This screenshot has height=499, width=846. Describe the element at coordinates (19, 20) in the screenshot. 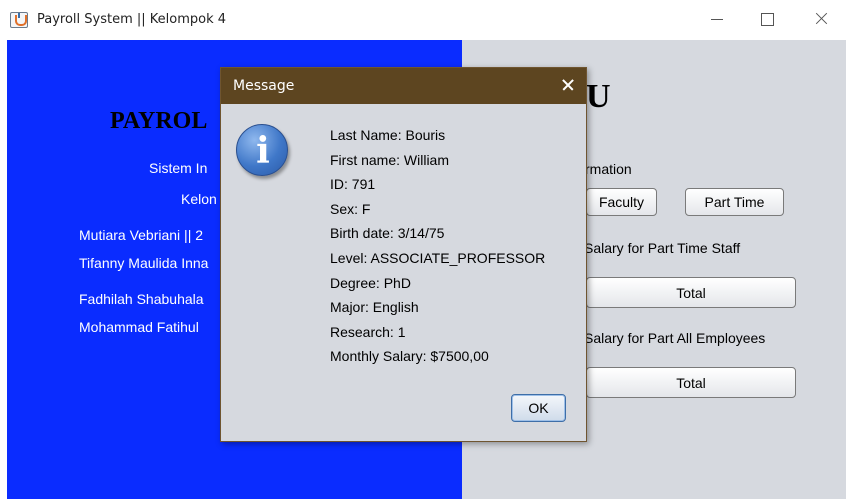

I see `java-cup-icon` at that location.